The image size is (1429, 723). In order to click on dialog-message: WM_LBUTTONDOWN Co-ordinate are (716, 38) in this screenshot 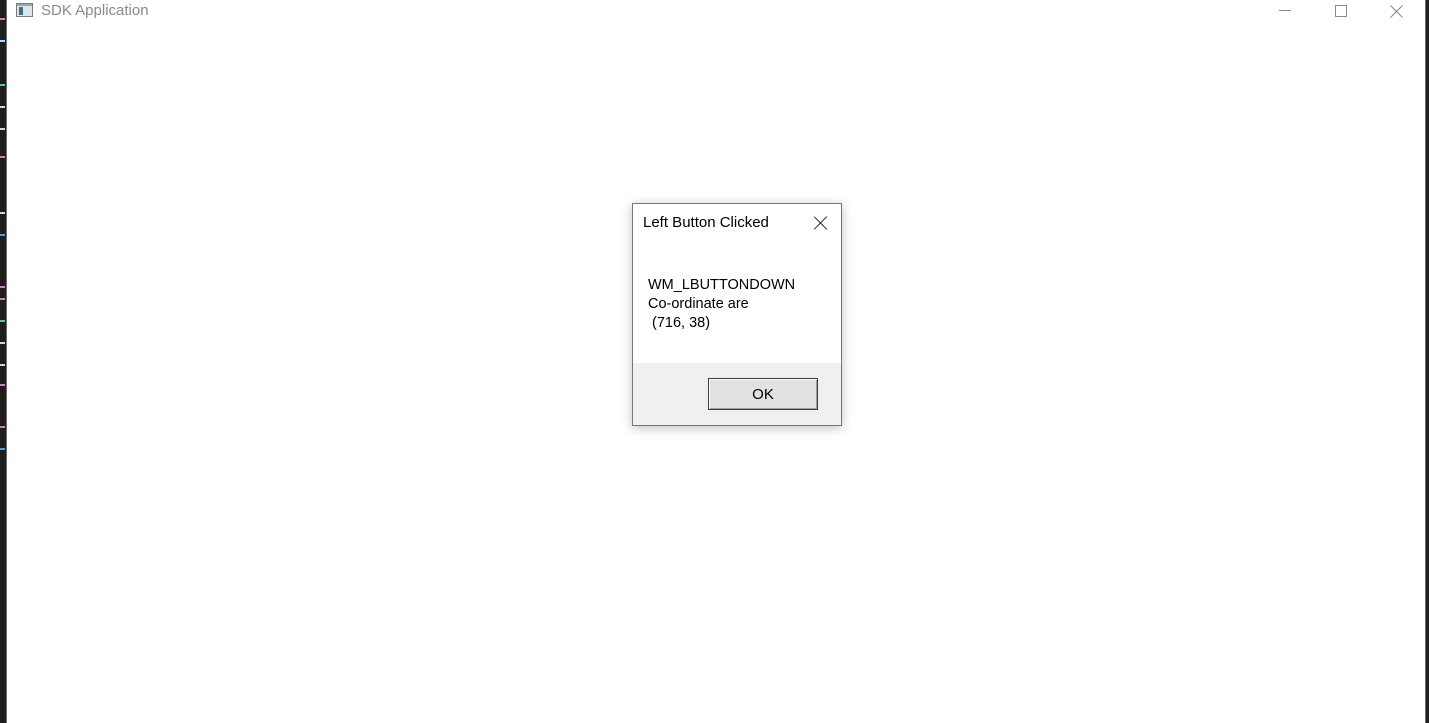, I will do `click(721, 304)`.